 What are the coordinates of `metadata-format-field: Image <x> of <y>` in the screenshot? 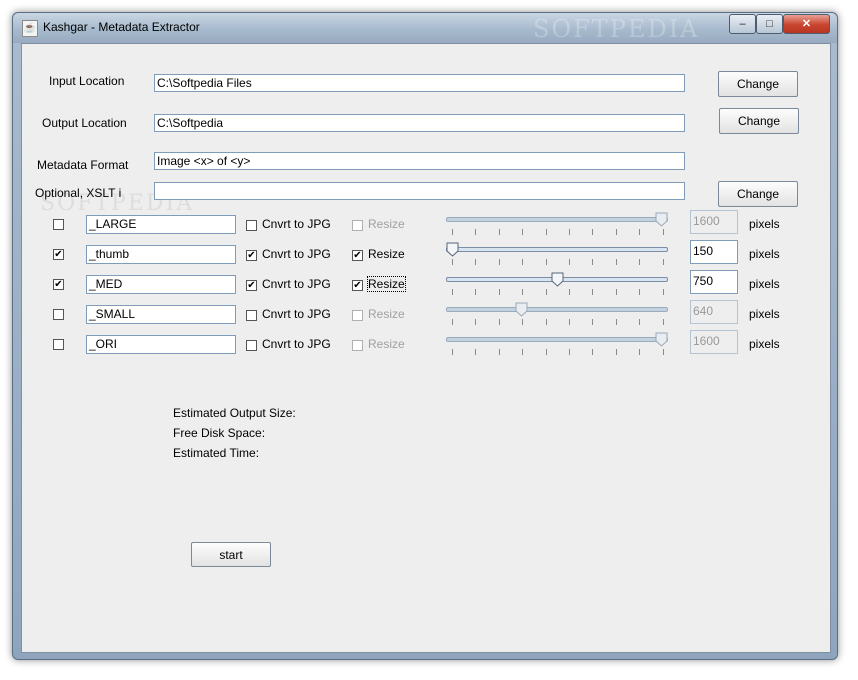 It's located at (419, 161).